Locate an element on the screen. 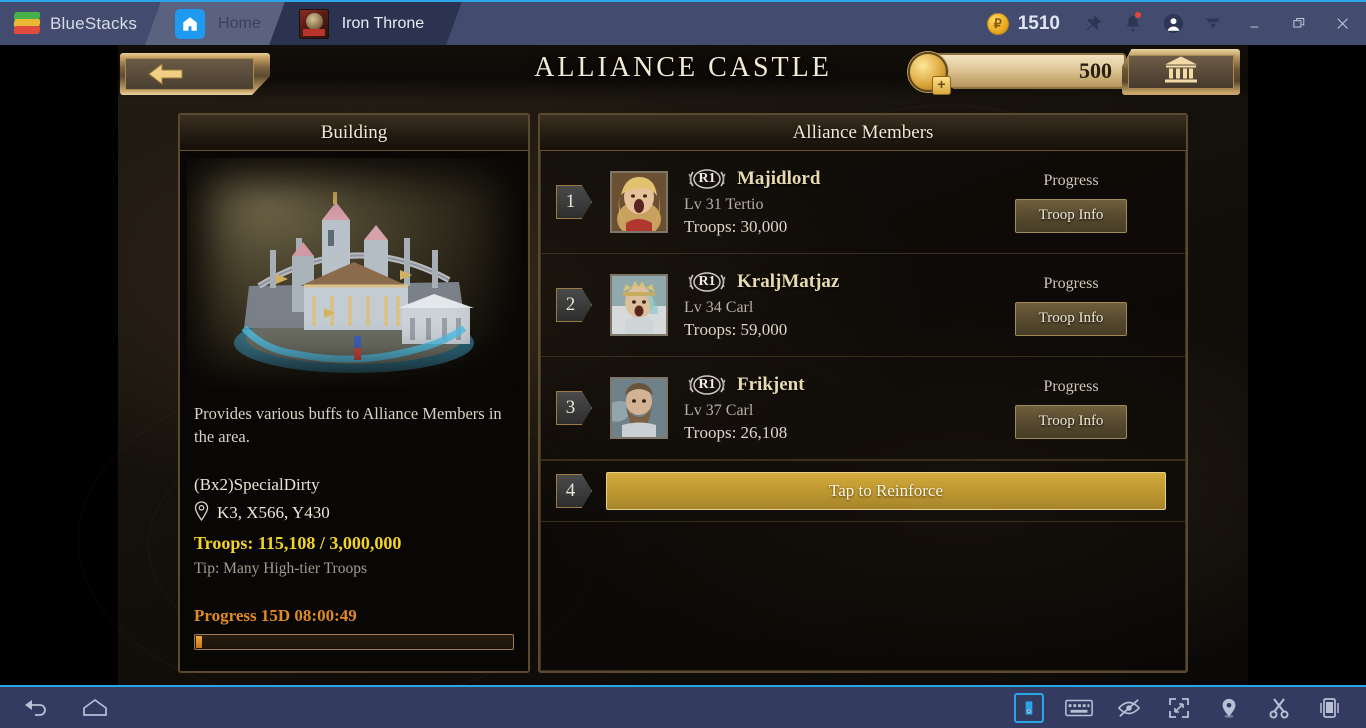 Image resolution: width=1366 pixels, height=728 pixels. bank-icon is located at coordinates (1181, 72).